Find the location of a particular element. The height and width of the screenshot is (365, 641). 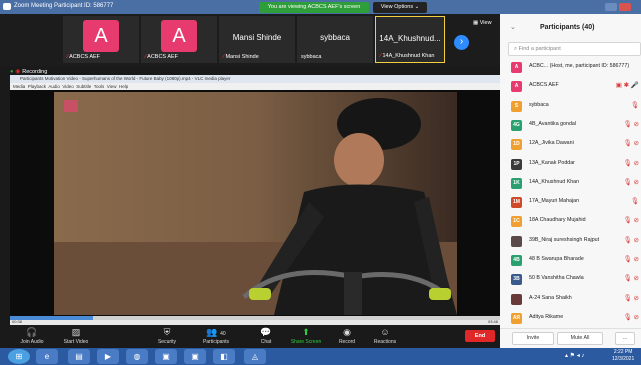

collapse-icon: ⌄ is located at coordinates (513, 27).